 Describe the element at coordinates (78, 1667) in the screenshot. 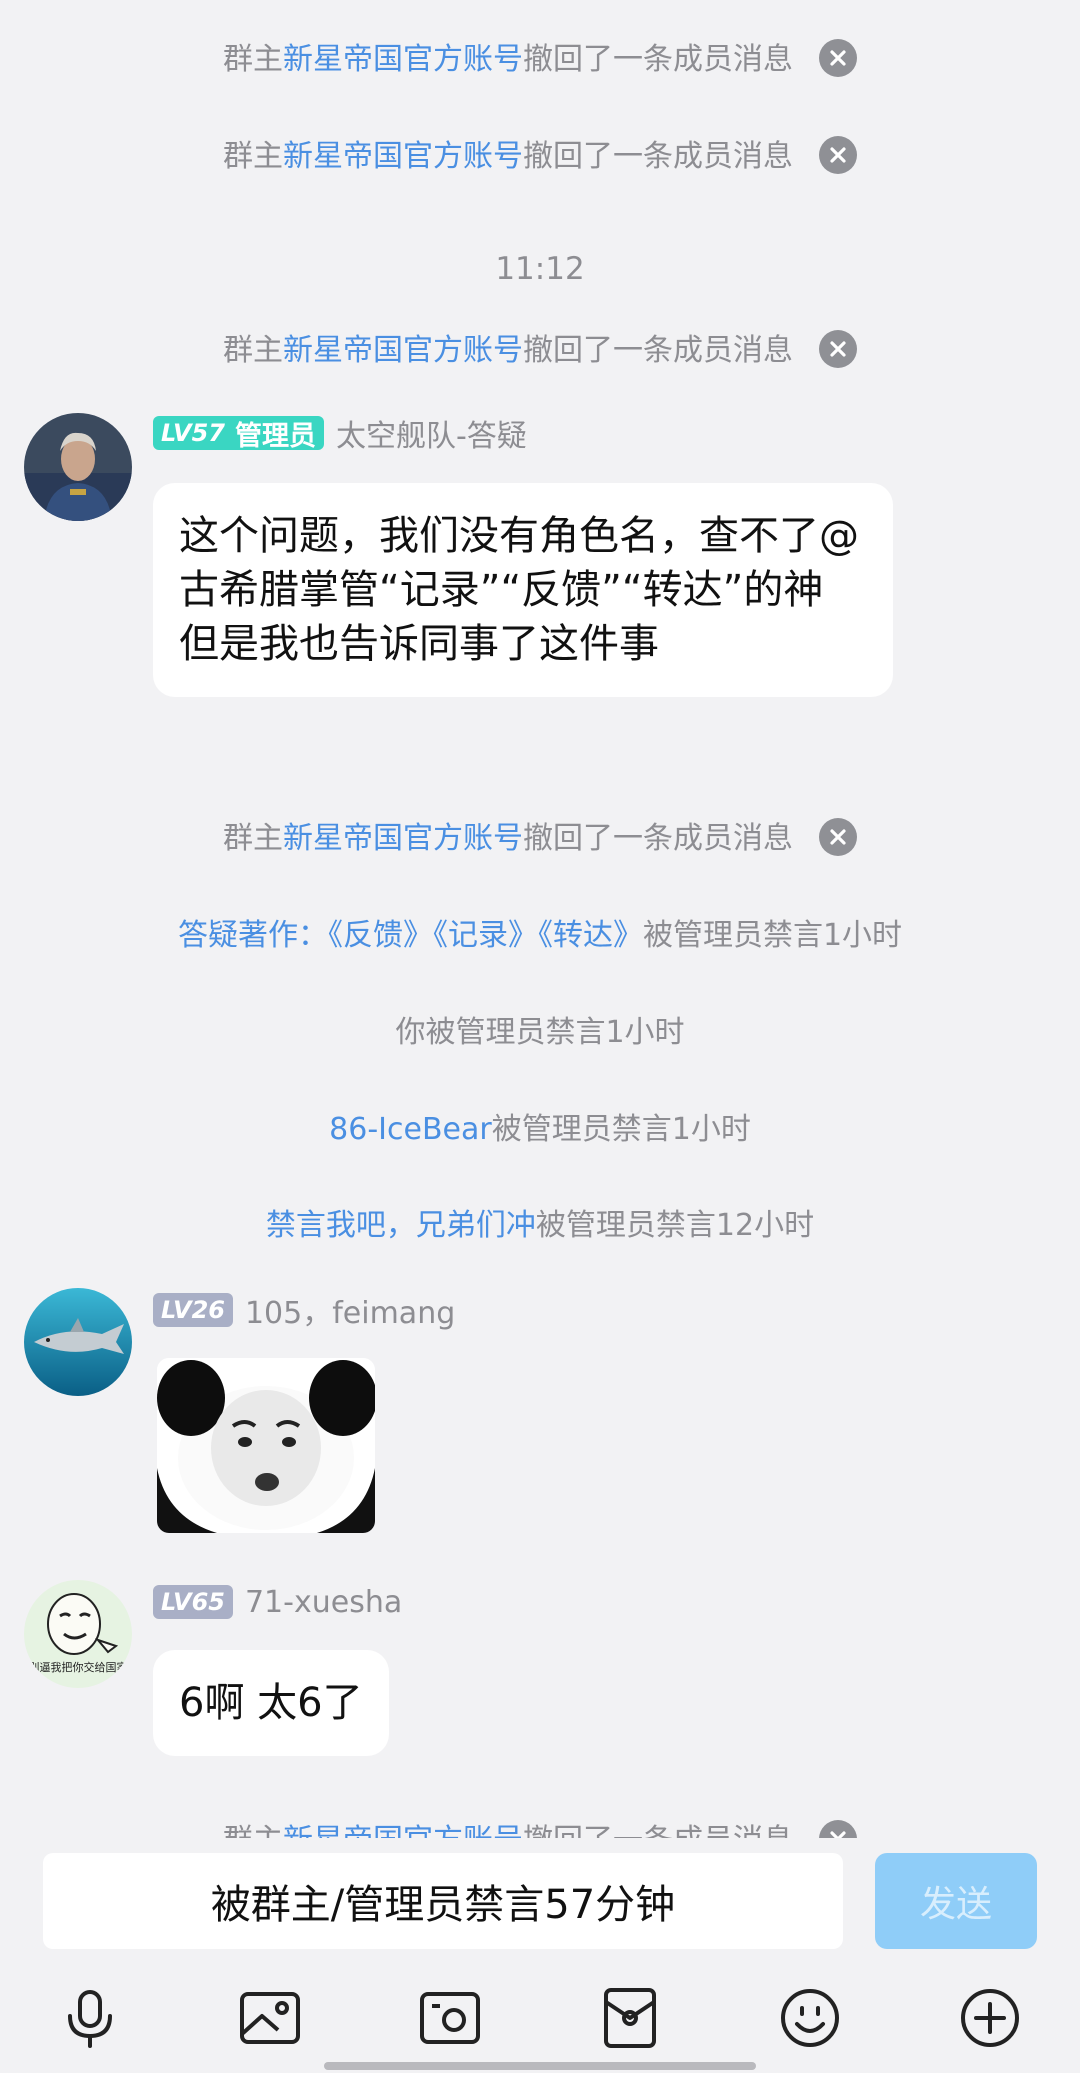

I see `avatar-caption: 别逼我把你交给国家` at that location.